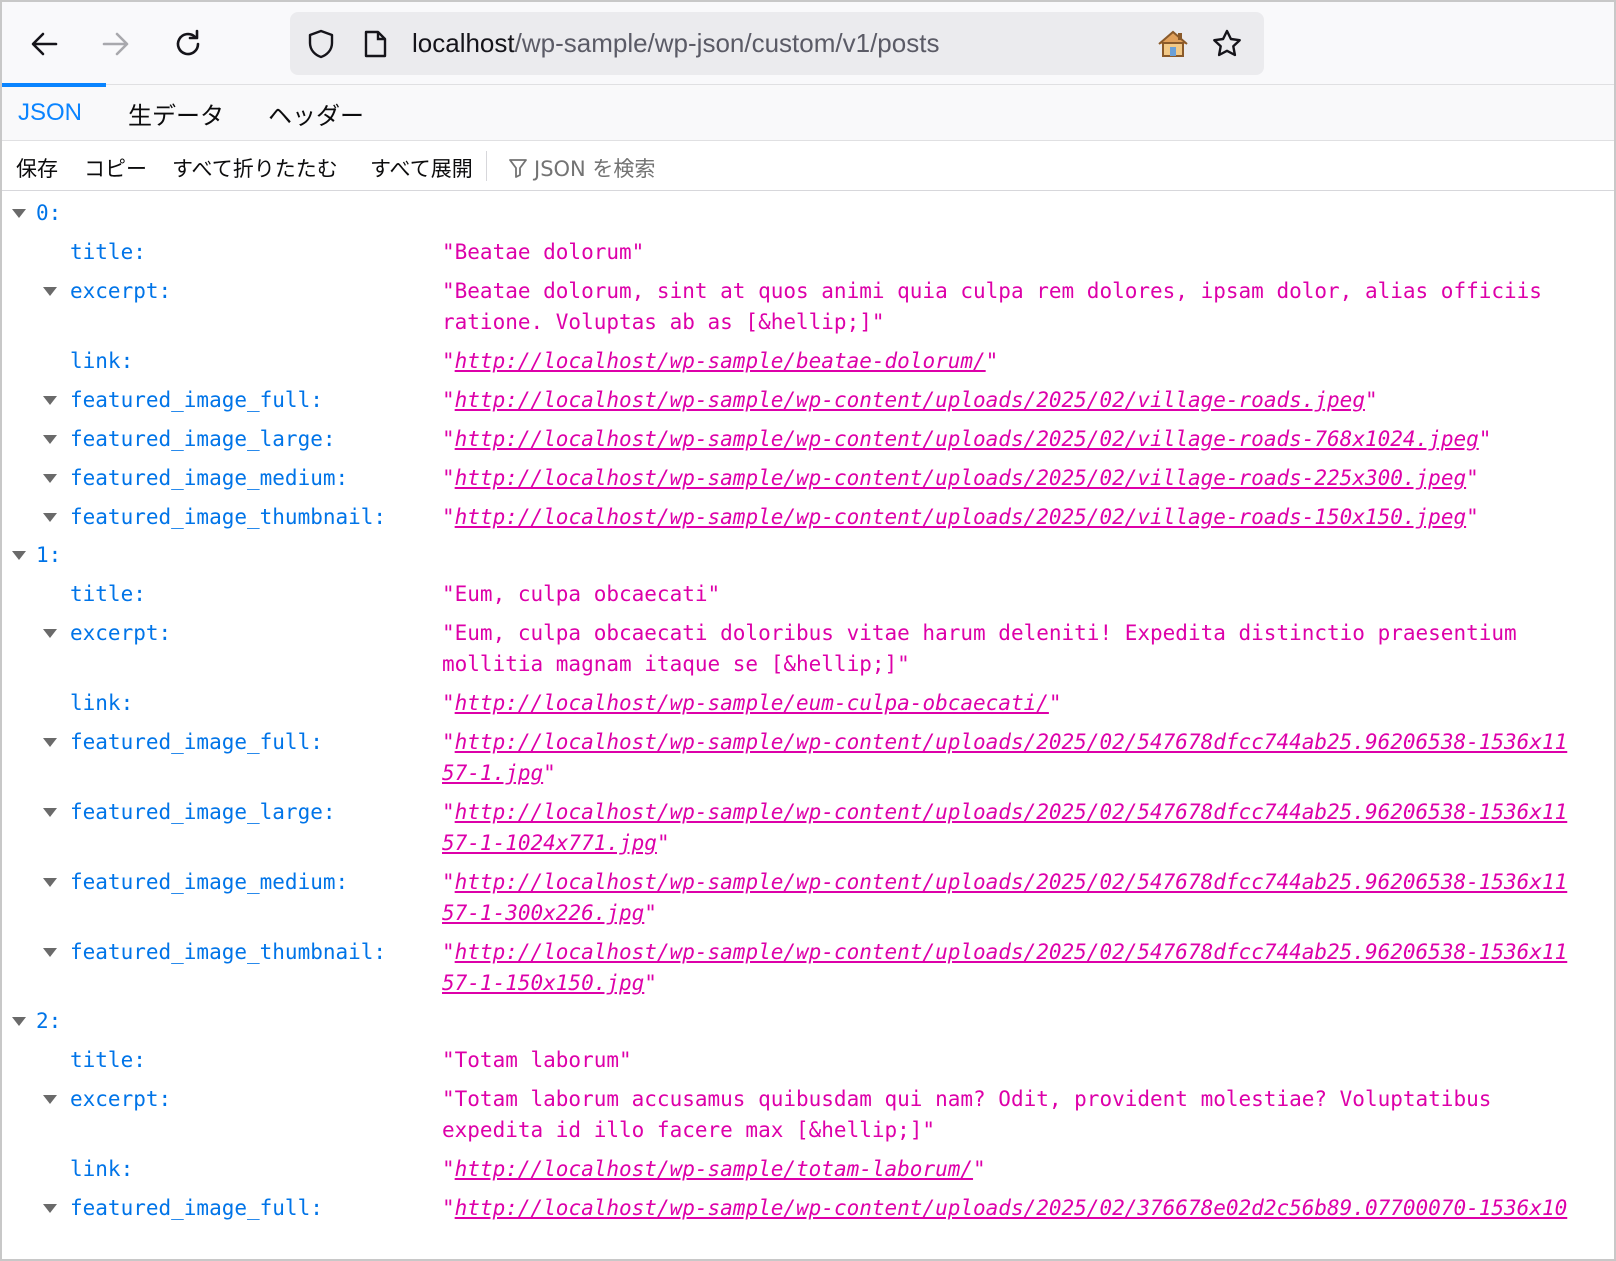 The width and height of the screenshot is (1616, 1261). I want to click on json-filter-placeholder: JSON を検索, so click(595, 169).